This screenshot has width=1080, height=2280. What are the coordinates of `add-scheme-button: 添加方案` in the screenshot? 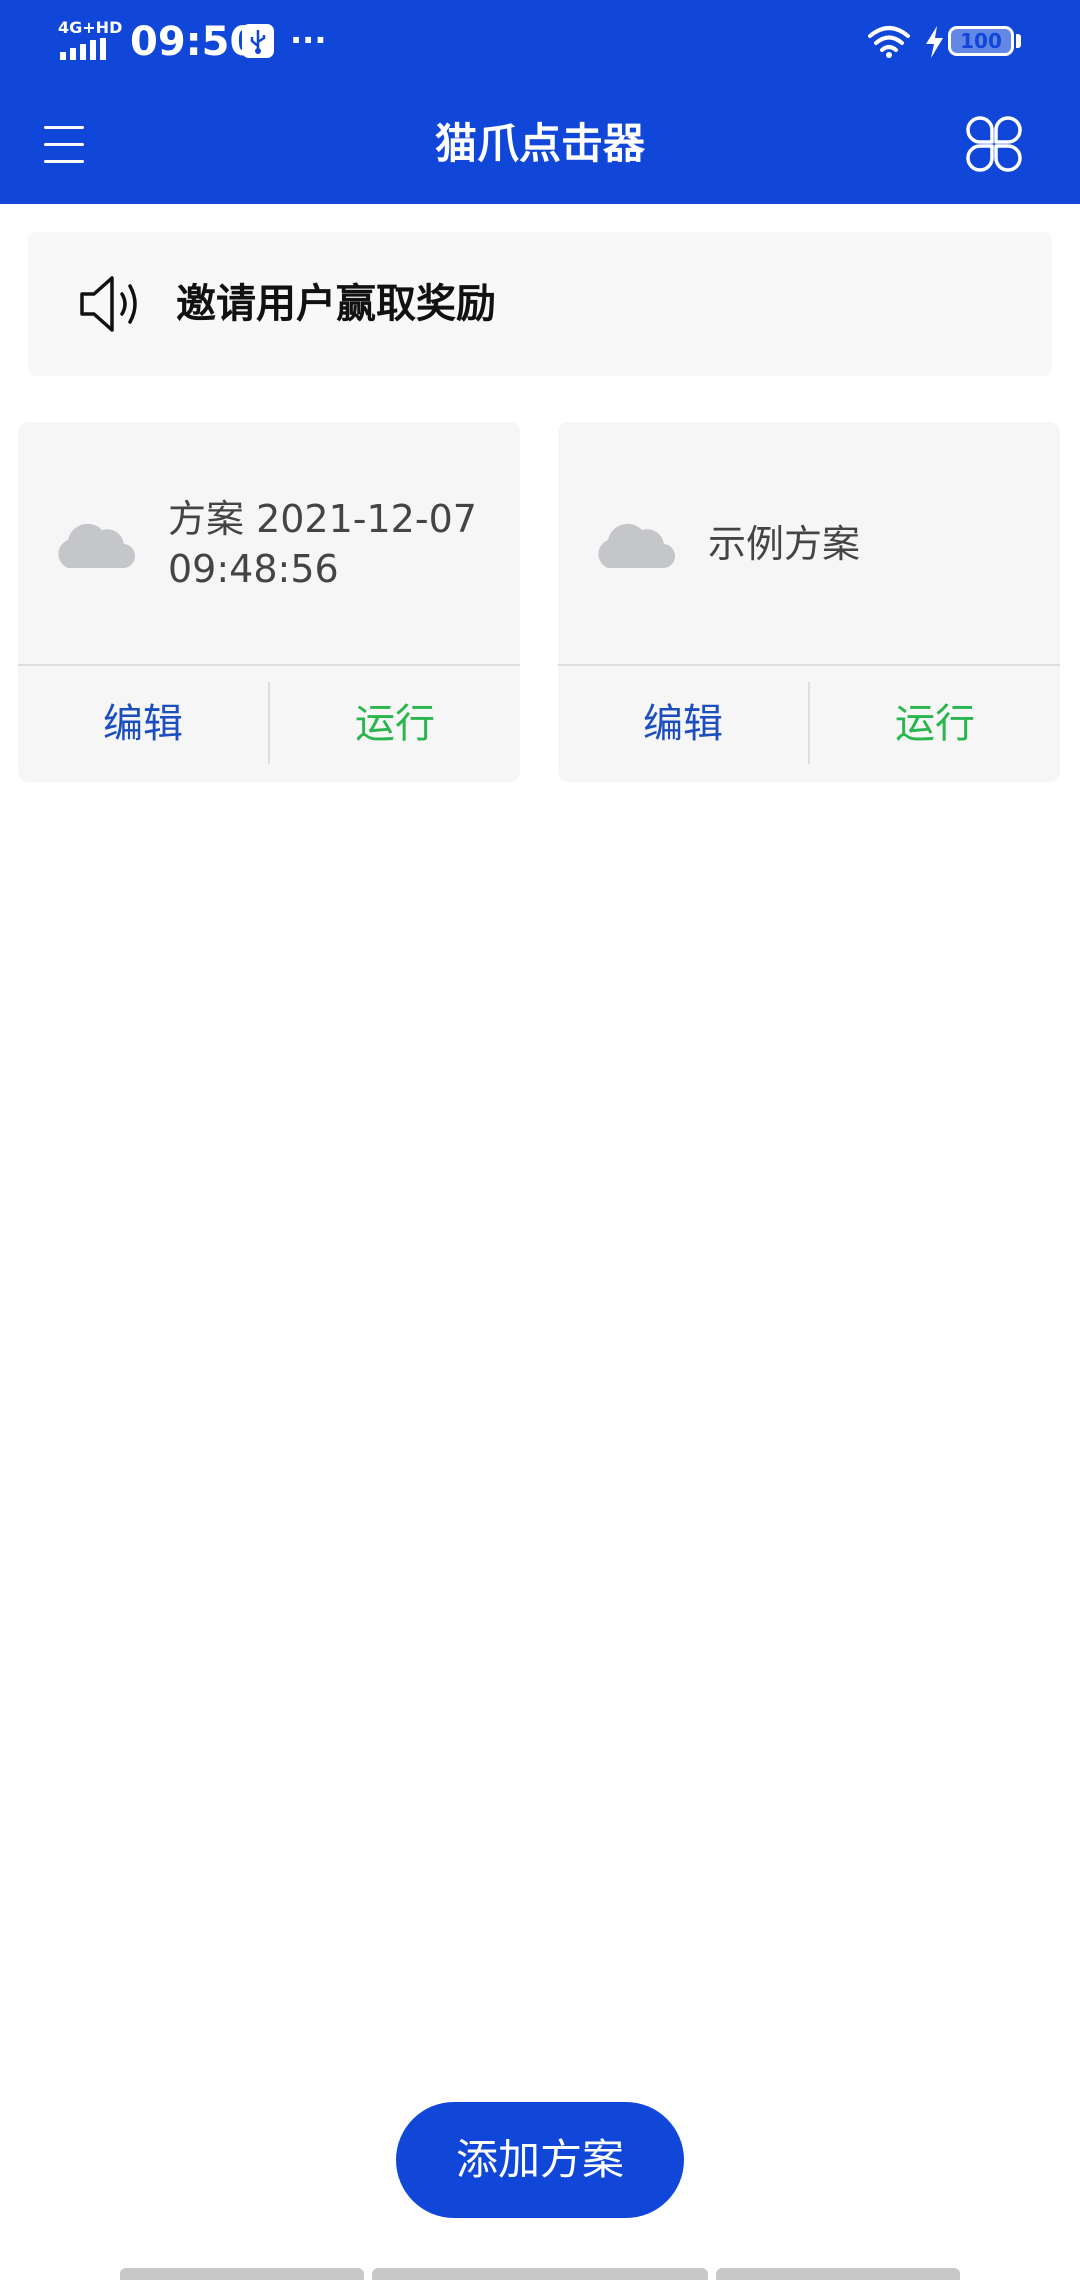 It's located at (540, 2160).